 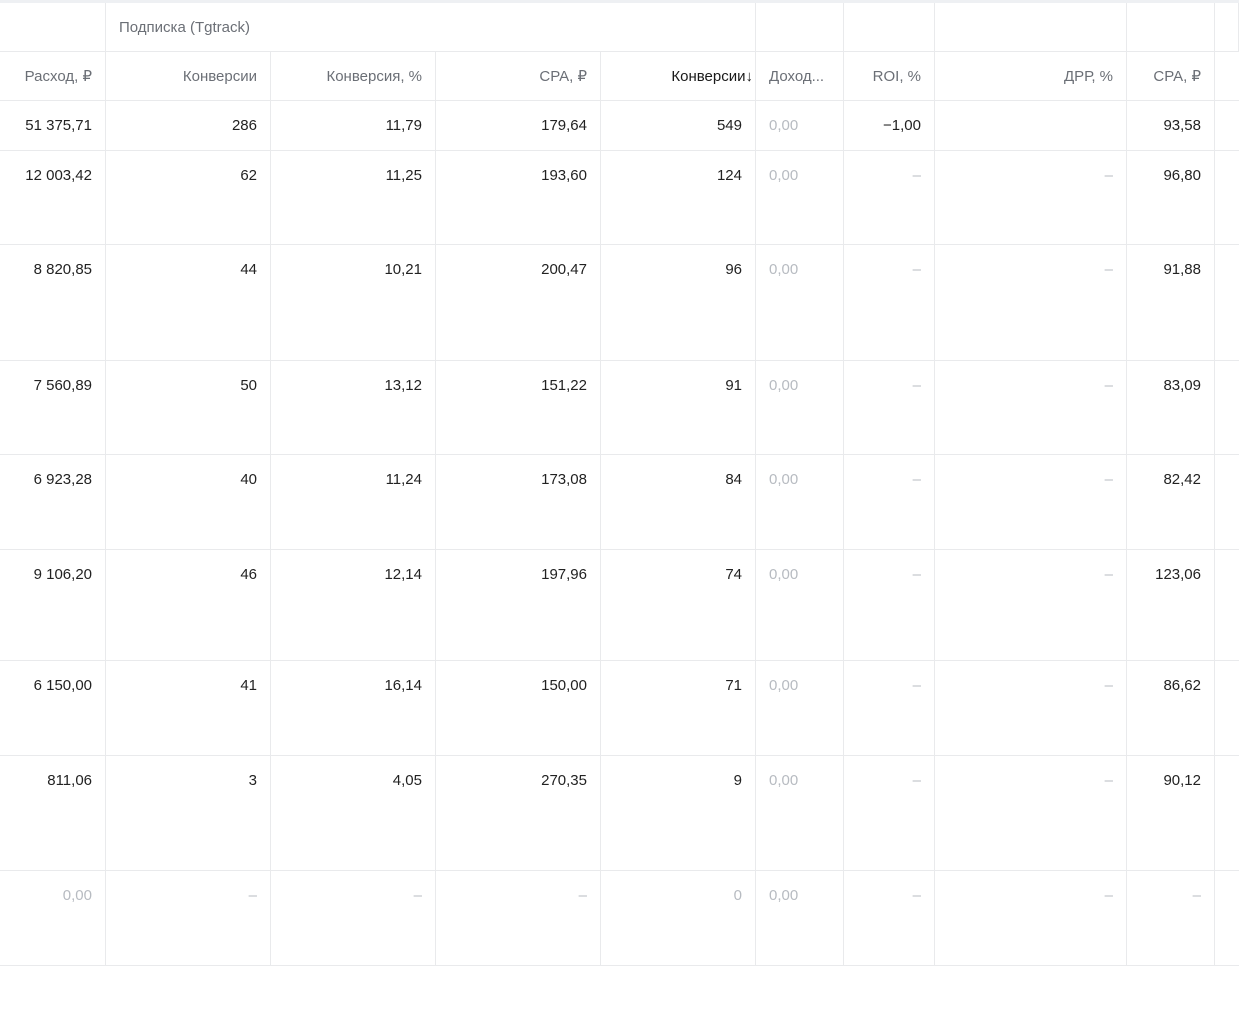 I want to click on table-cell-conv_rate: 10,21, so click(x=353, y=303).